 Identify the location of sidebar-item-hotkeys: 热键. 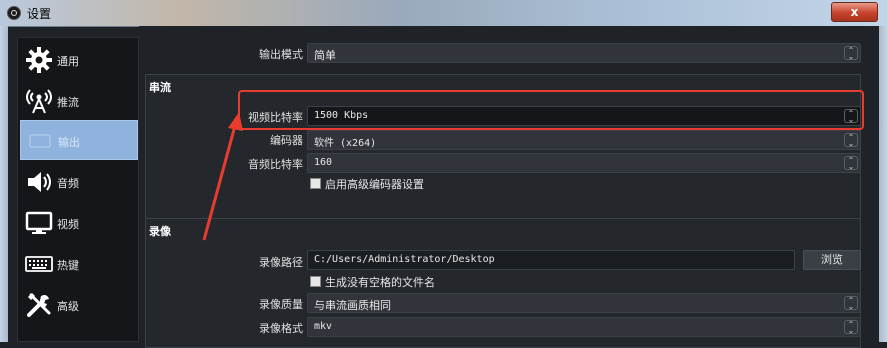
(79, 264).